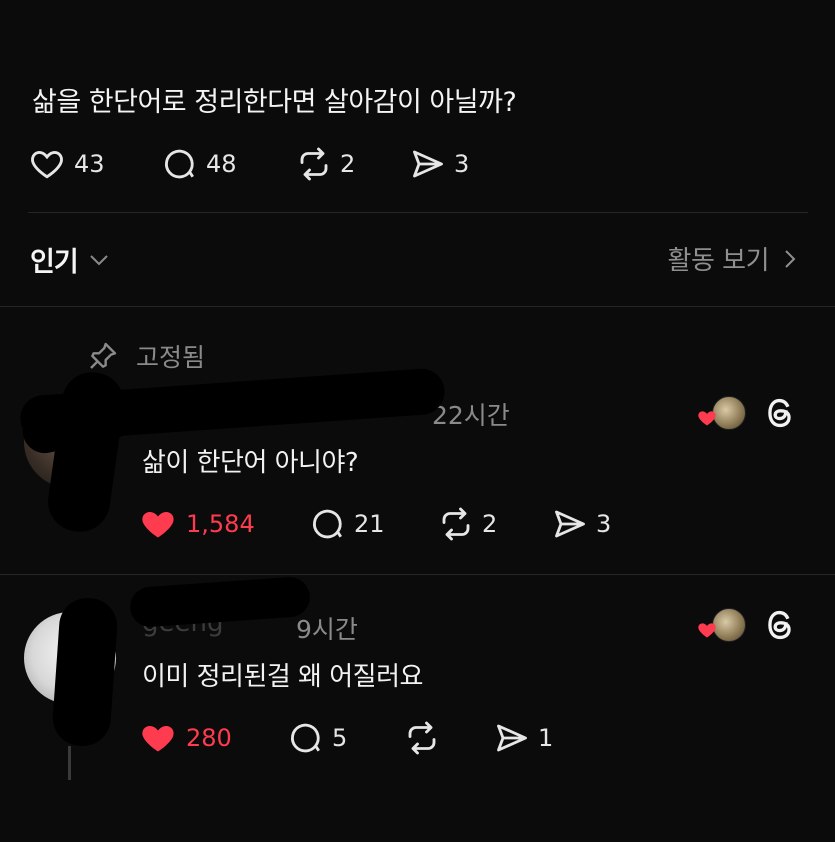  I want to click on reply-share-button: 1, so click(523, 738).